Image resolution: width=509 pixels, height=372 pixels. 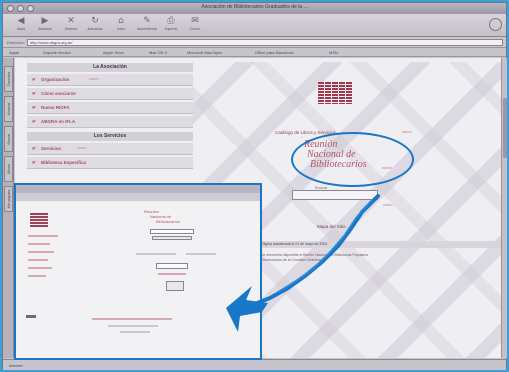 What do you see at coordinates (110, 80) in the screenshot?
I see `menu-item-organizacion: ☛ Organización nuevo` at bounding box center [110, 80].